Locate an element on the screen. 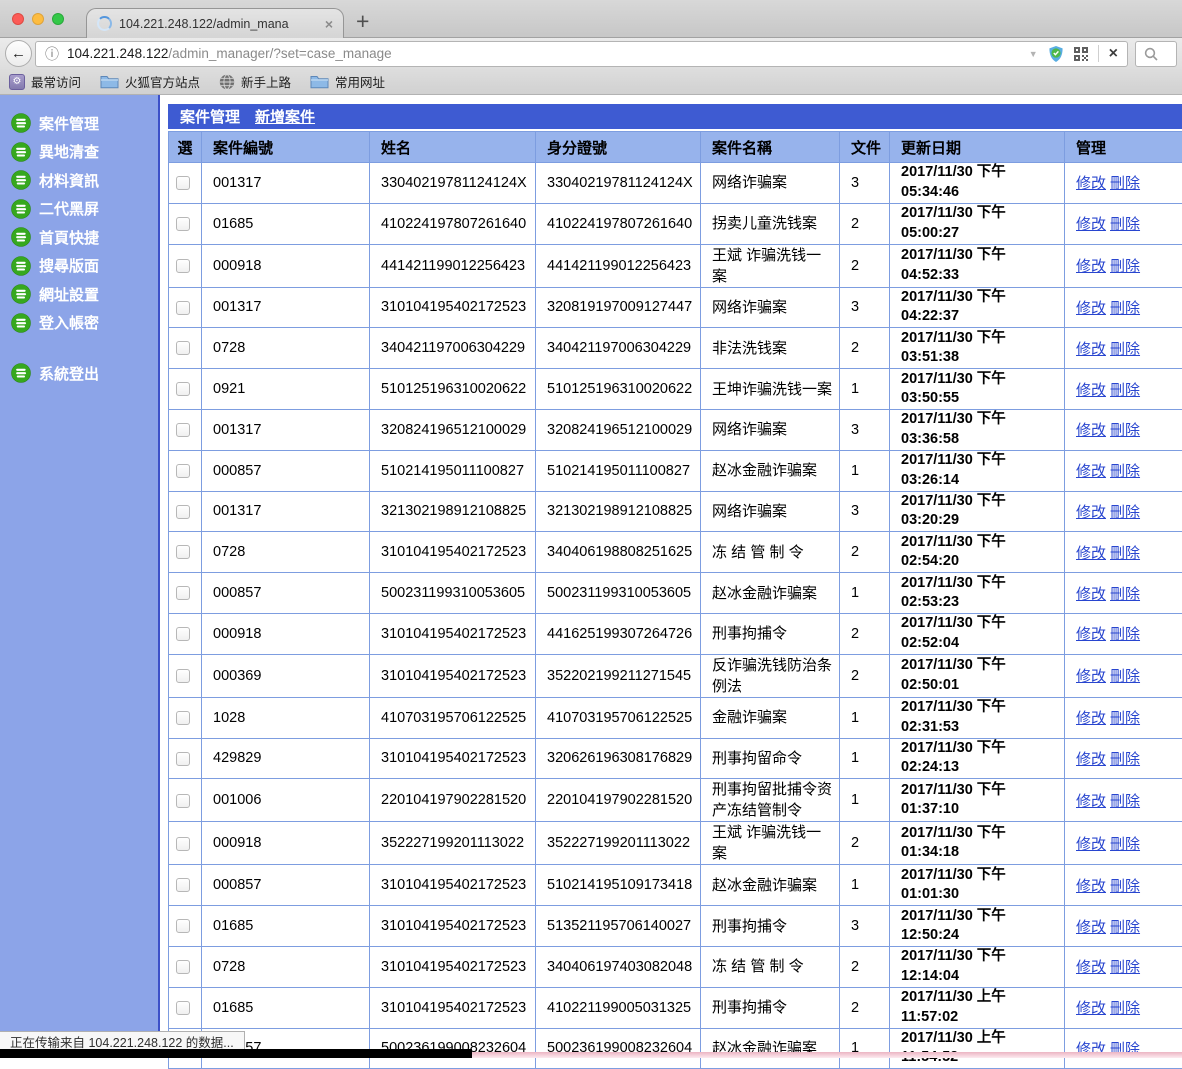 This screenshot has width=1182, height=1069. tab-close-icon: × is located at coordinates (329, 24).